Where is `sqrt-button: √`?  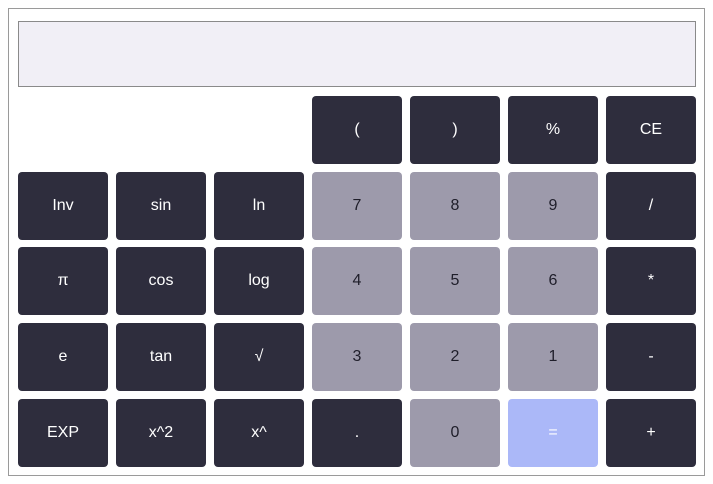
sqrt-button: √ is located at coordinates (259, 357).